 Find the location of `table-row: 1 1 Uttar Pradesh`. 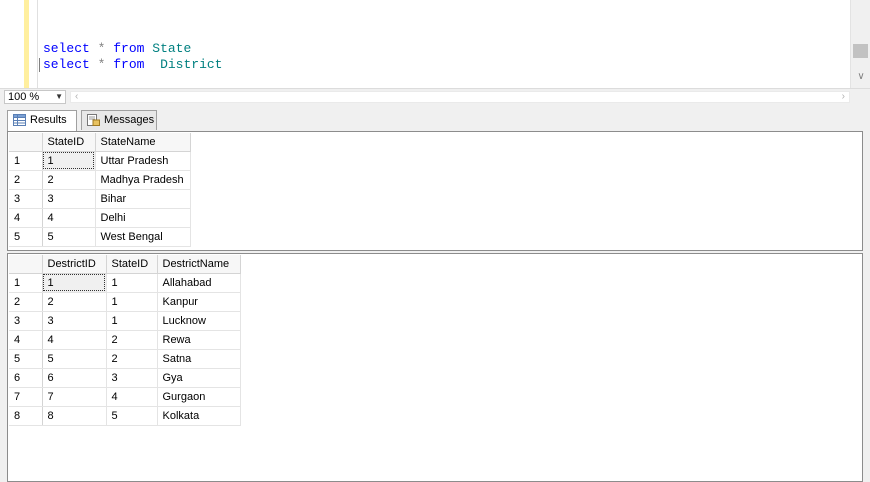

table-row: 1 1 Uttar Pradesh is located at coordinates (100, 161).